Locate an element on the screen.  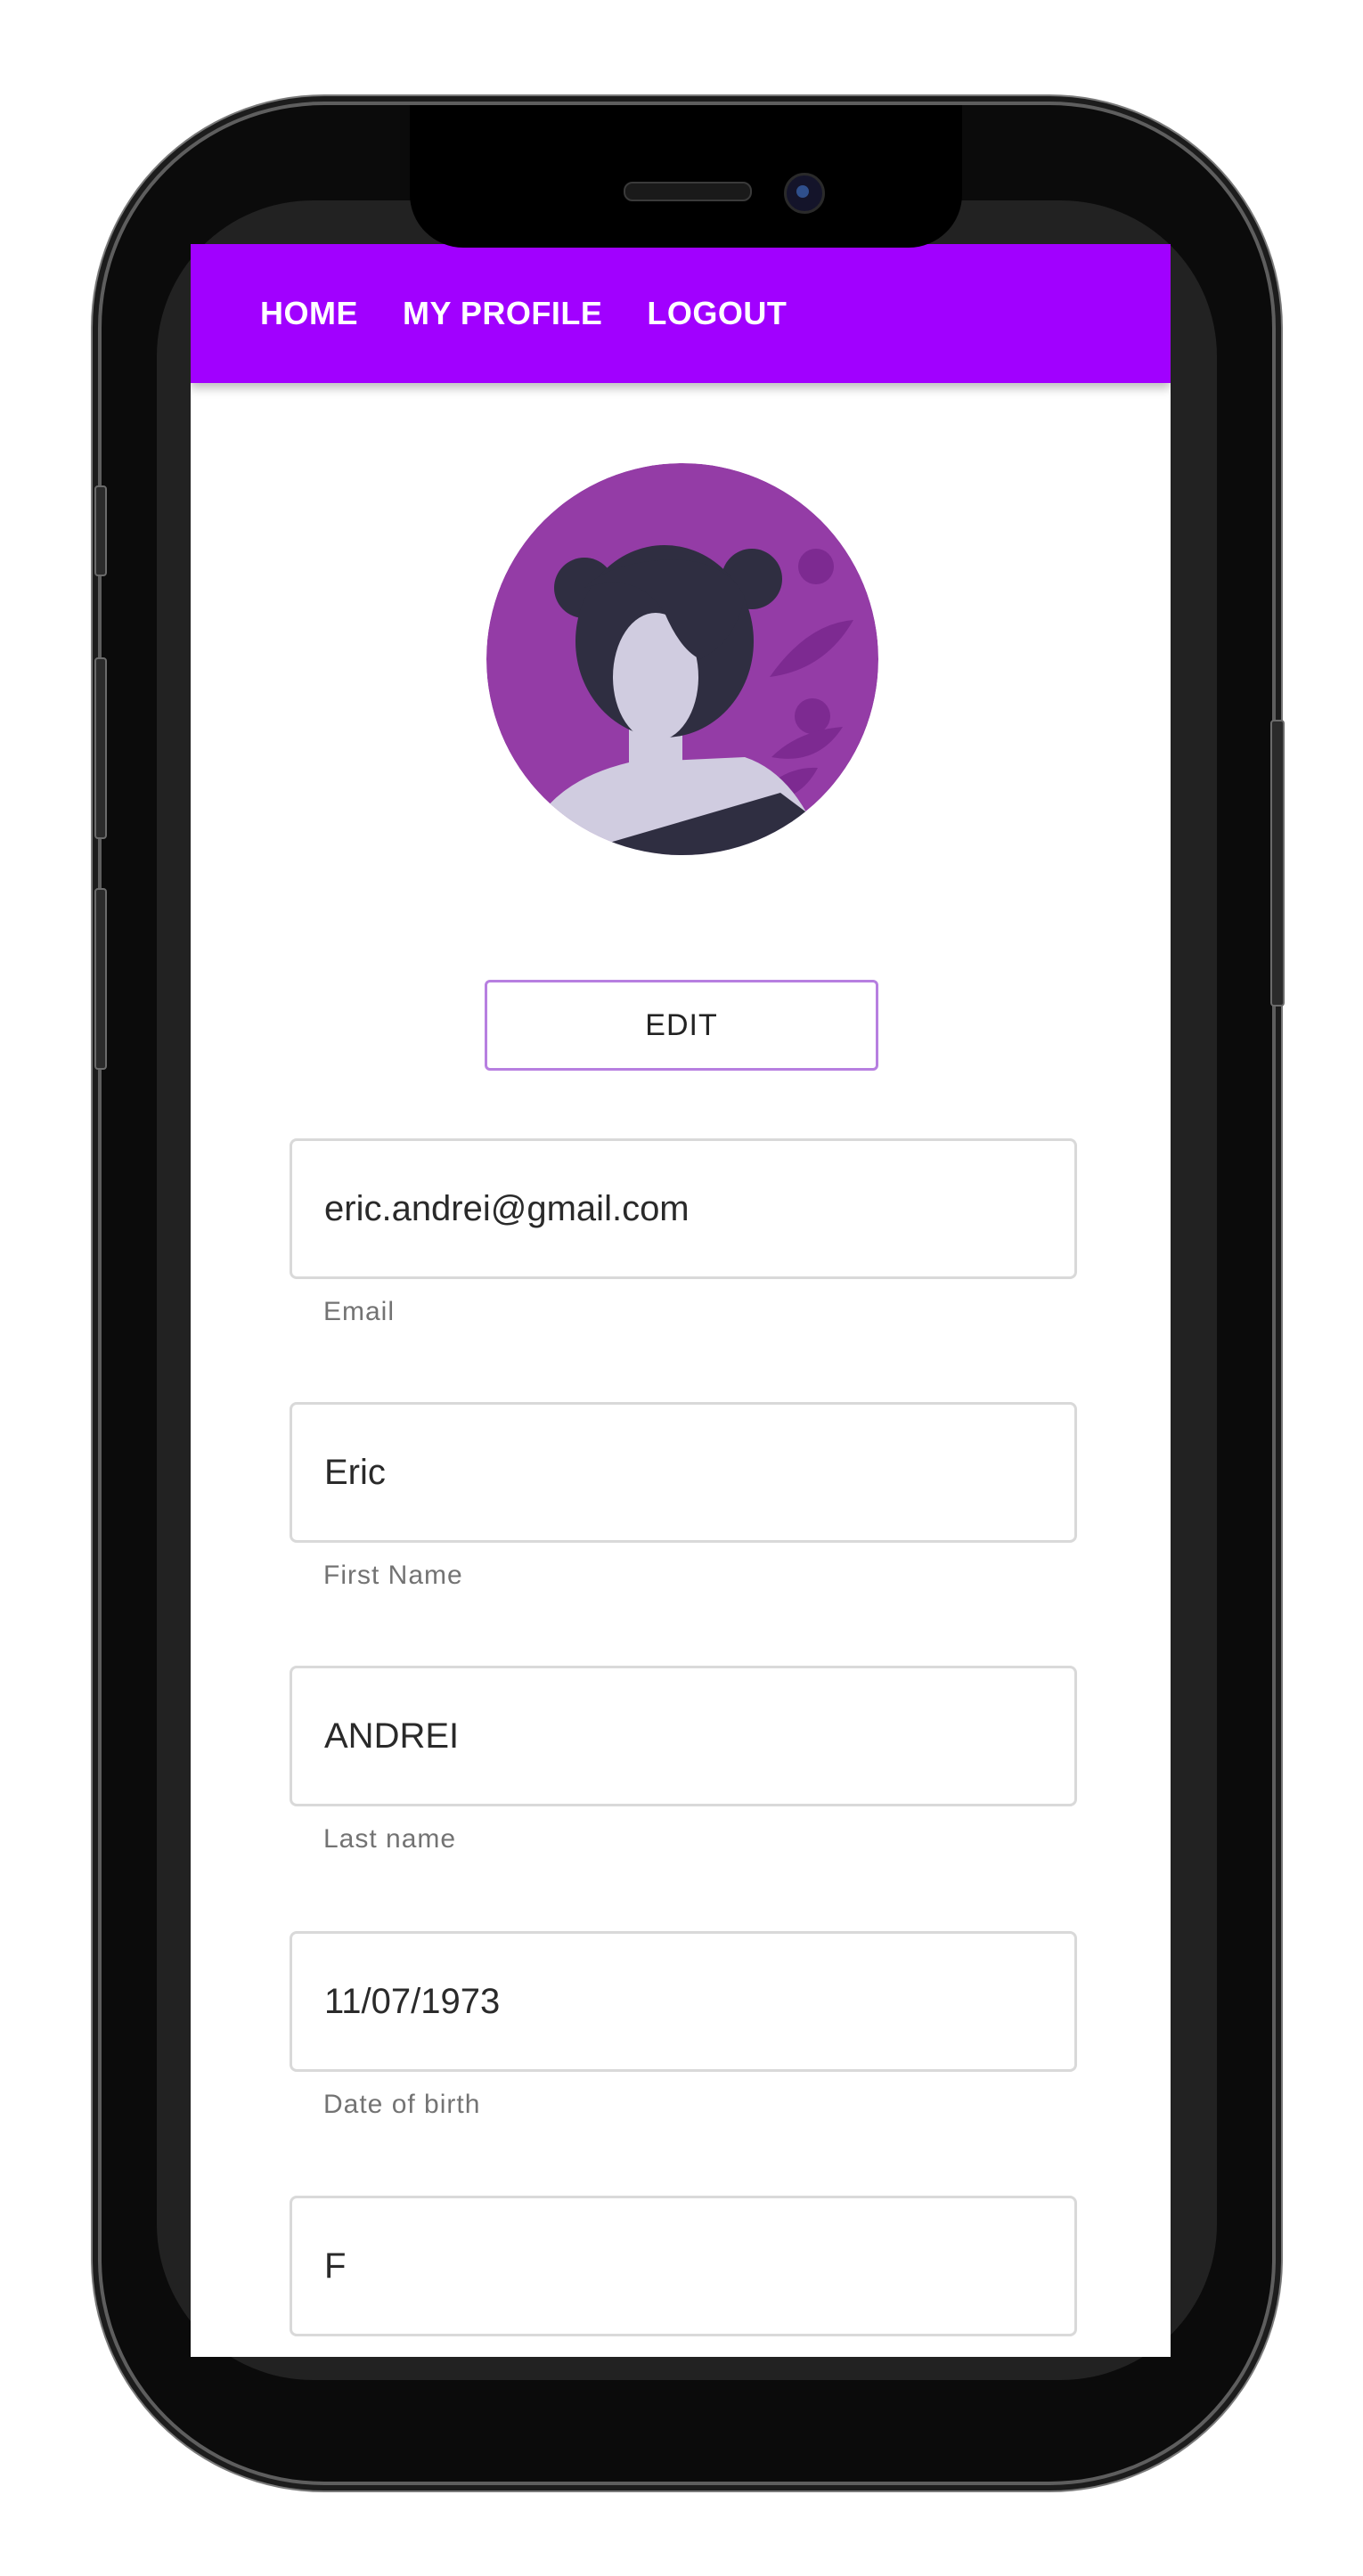
email-input: eric.andrei@gmail.com is located at coordinates (684, 1209).